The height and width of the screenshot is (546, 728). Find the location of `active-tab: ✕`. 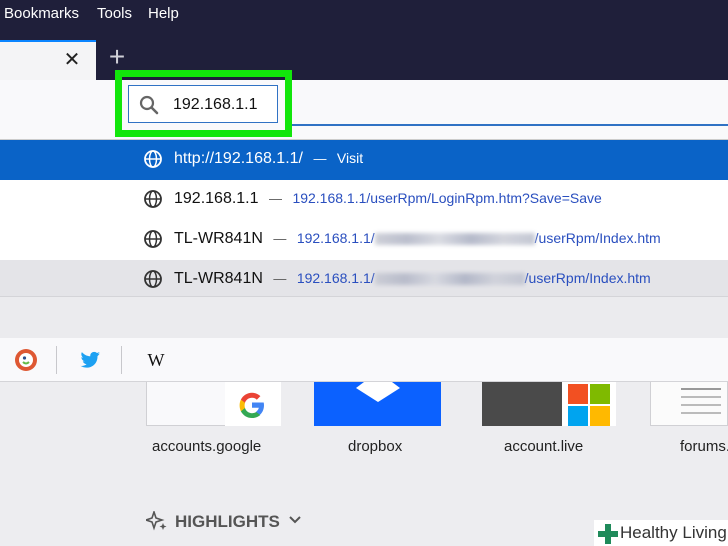

active-tab: ✕ is located at coordinates (48, 60).